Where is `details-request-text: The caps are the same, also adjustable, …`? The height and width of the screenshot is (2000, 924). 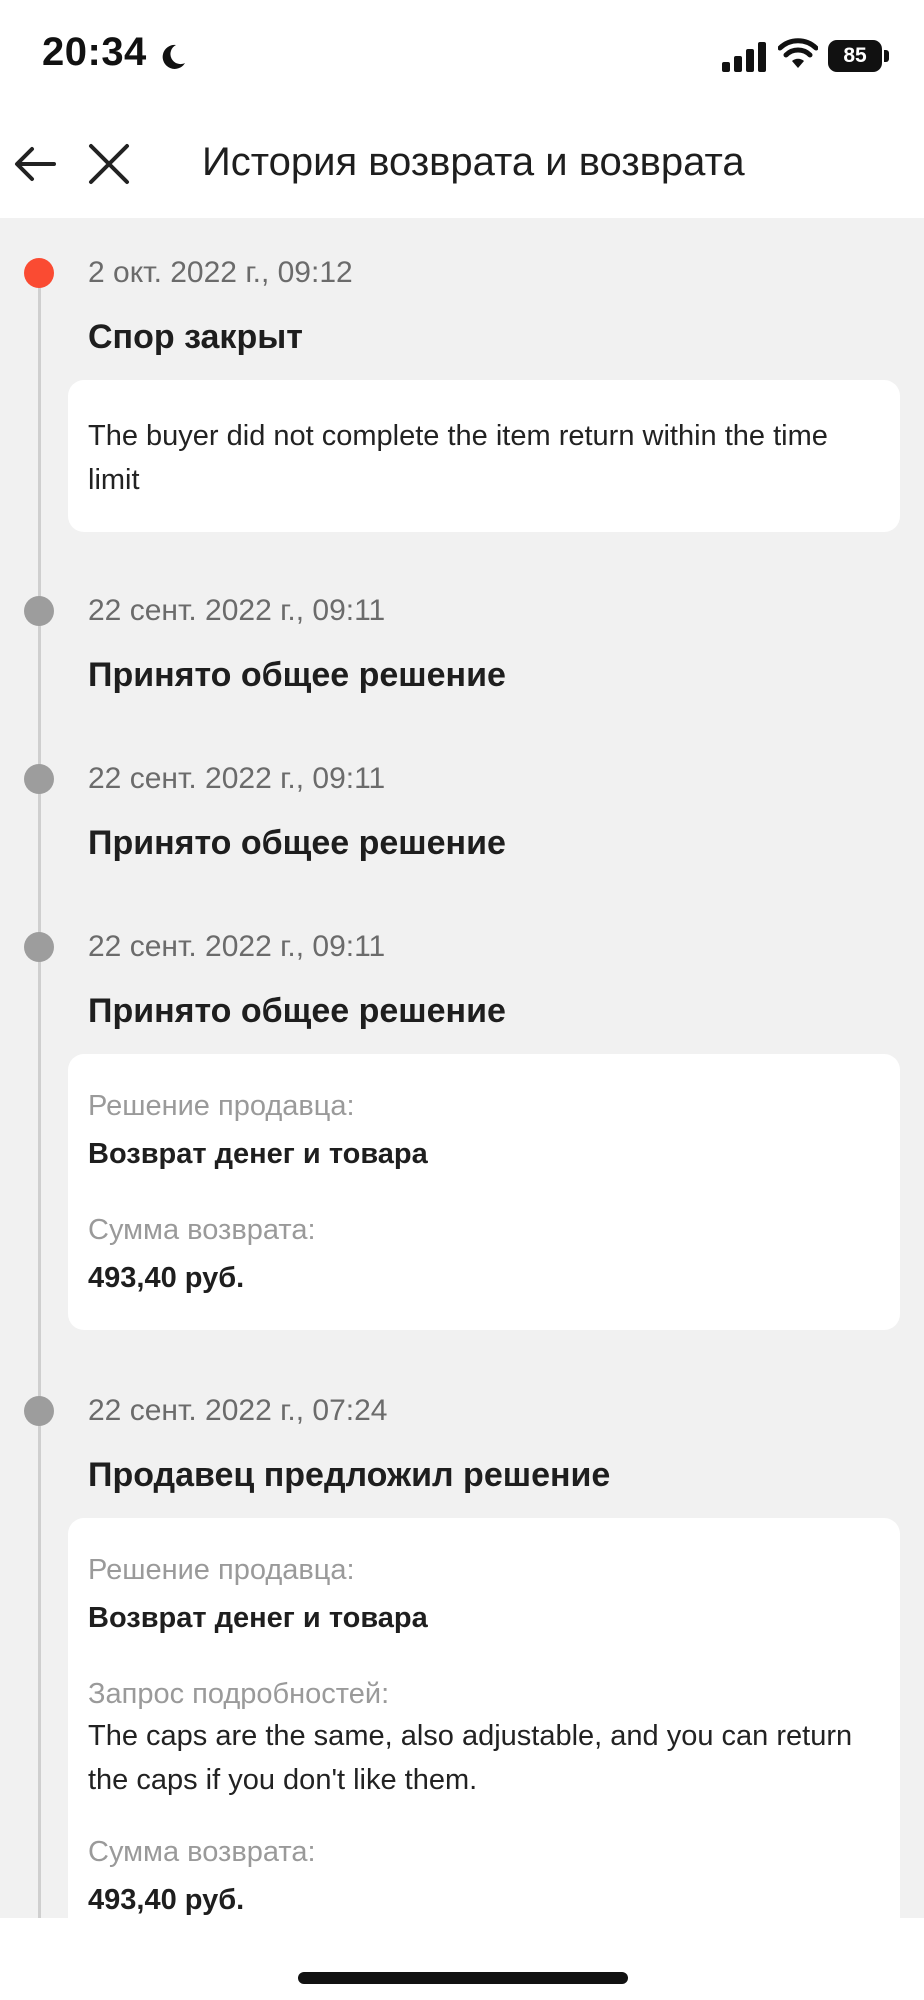 details-request-text: The caps are the same, also adjustable, … is located at coordinates (470, 1758).